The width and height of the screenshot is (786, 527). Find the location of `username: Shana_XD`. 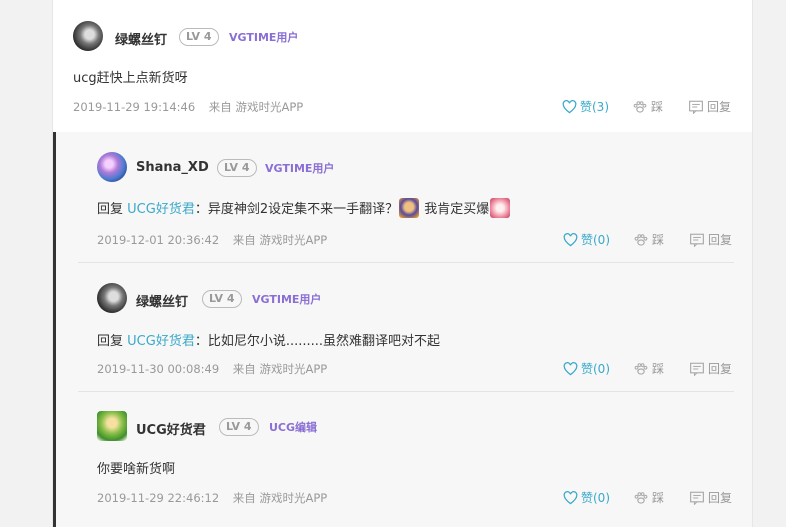

username: Shana_XD is located at coordinates (172, 167).